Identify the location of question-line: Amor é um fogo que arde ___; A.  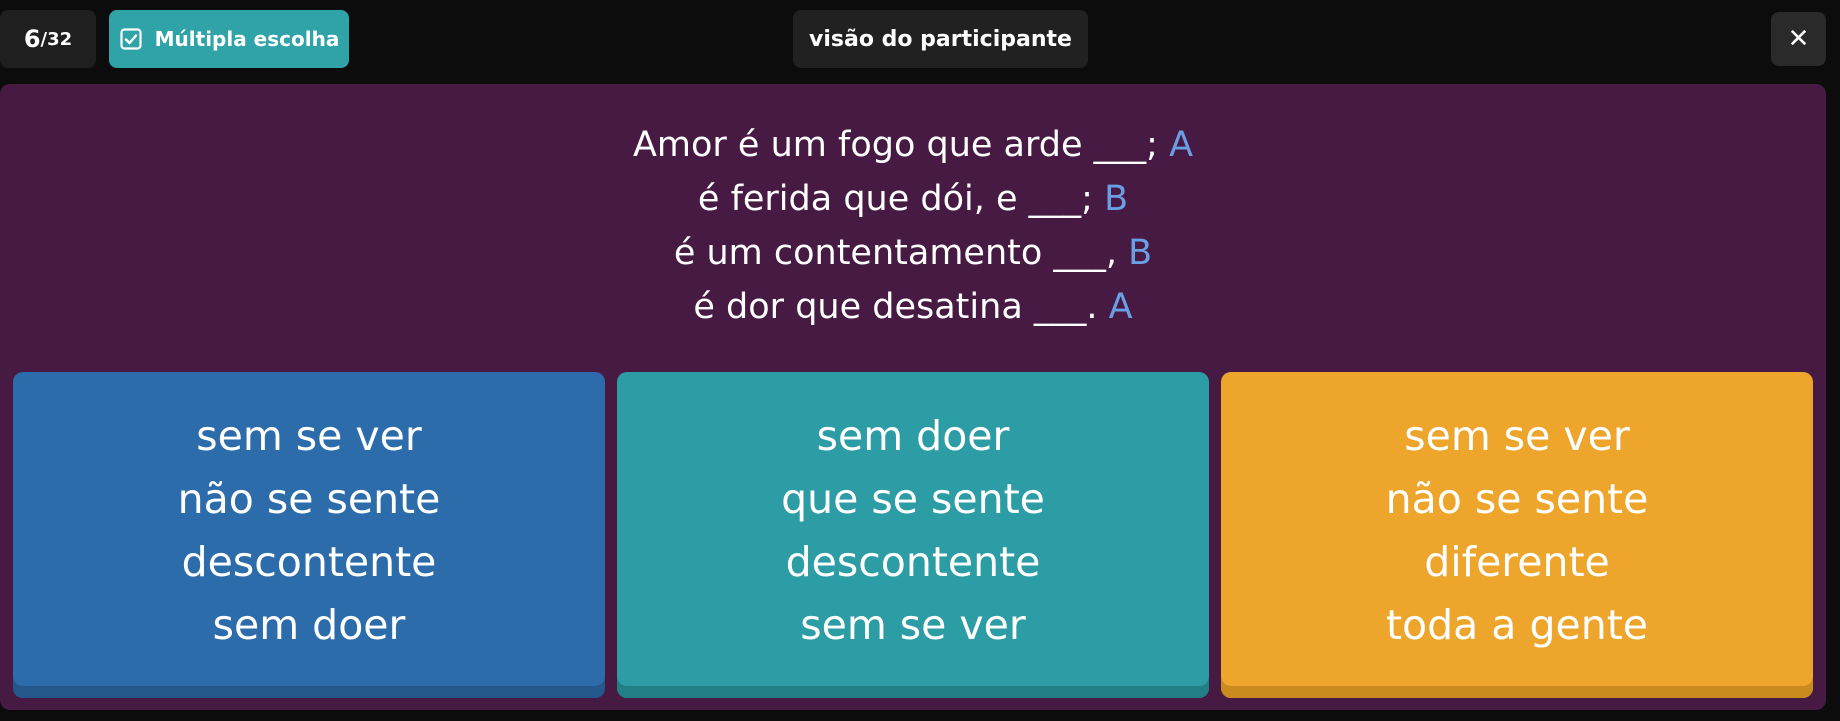
(913, 145).